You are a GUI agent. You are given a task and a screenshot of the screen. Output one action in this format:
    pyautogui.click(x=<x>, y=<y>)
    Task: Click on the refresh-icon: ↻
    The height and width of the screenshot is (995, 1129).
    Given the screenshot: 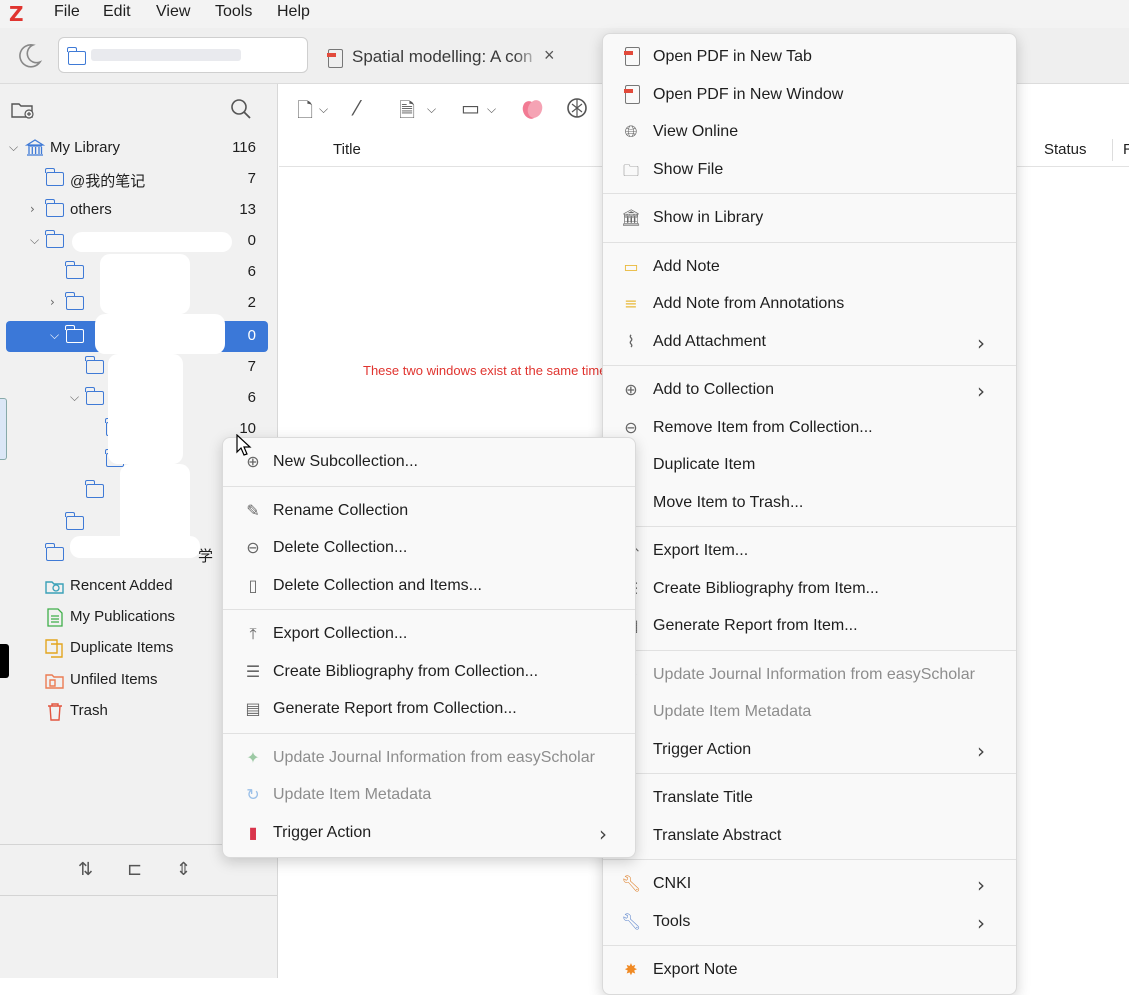 What is the action you would take?
    pyautogui.click(x=253, y=794)
    